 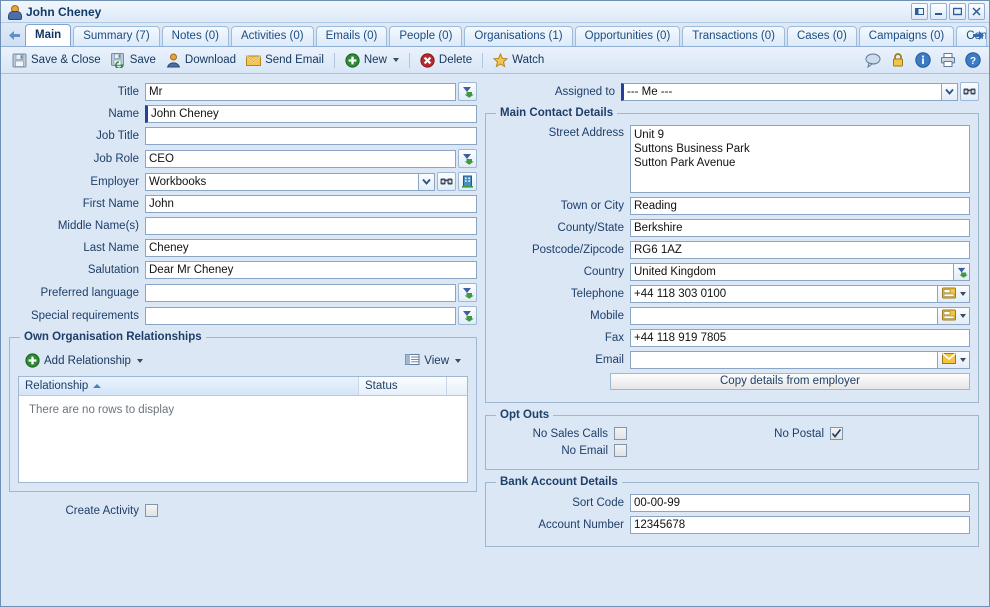 I want to click on title-input, so click(x=300, y=91).